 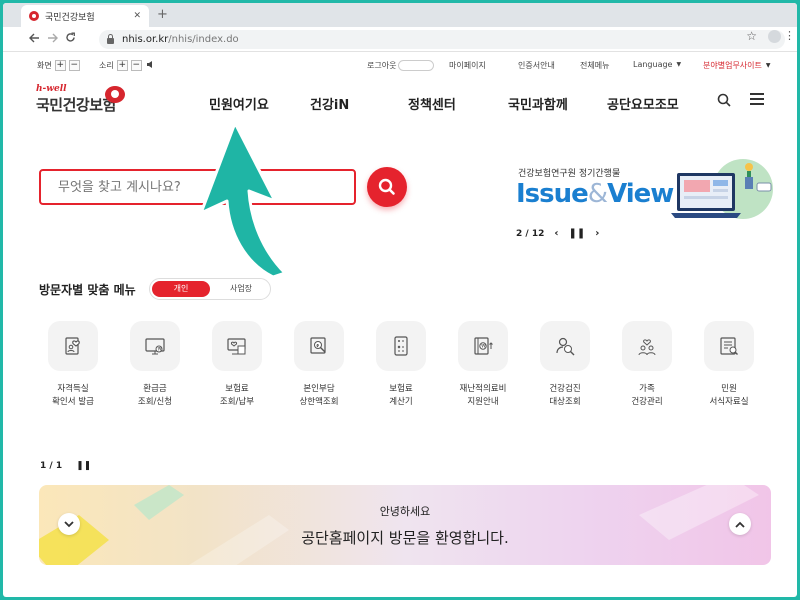 What do you see at coordinates (162, 14) in the screenshot?
I see `new-tab-button: +` at bounding box center [162, 14].